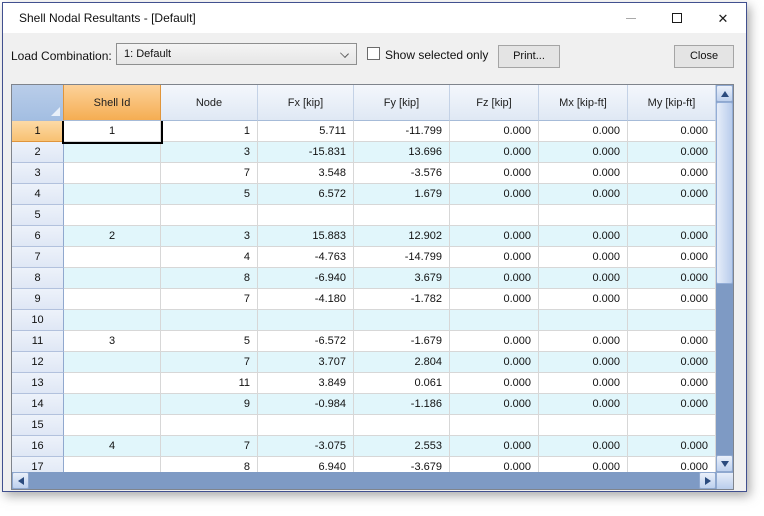 The width and height of the screenshot is (764, 516). I want to click on cell-node: 1, so click(209, 131).